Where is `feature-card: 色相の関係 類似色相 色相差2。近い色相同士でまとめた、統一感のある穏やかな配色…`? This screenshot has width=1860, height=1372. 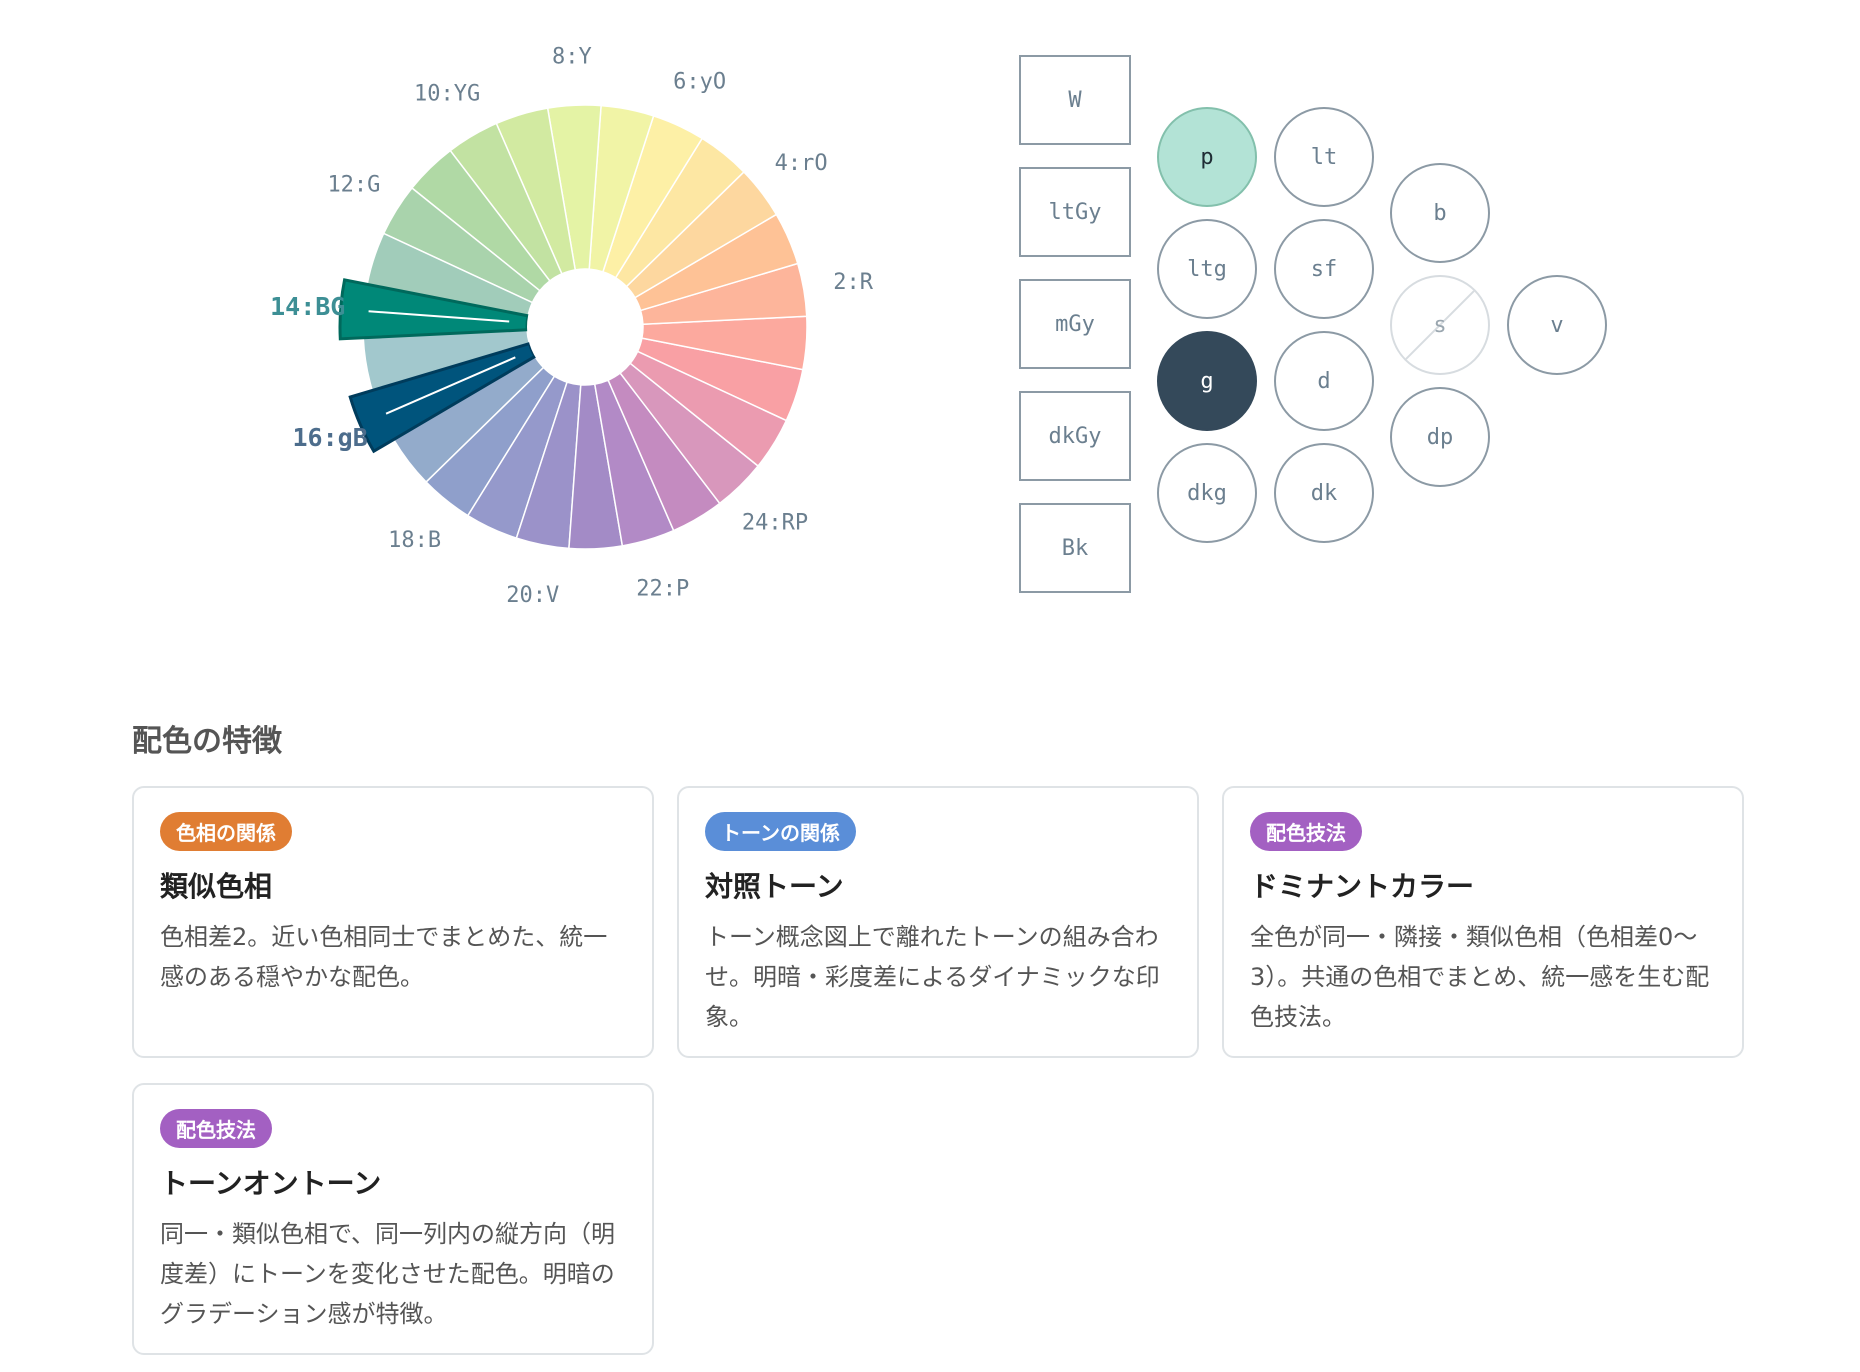
feature-card: 色相の関係 類似色相 色相差2。近い色相同士でまとめた、統一感のある穏やかな配色… is located at coordinates (393, 922).